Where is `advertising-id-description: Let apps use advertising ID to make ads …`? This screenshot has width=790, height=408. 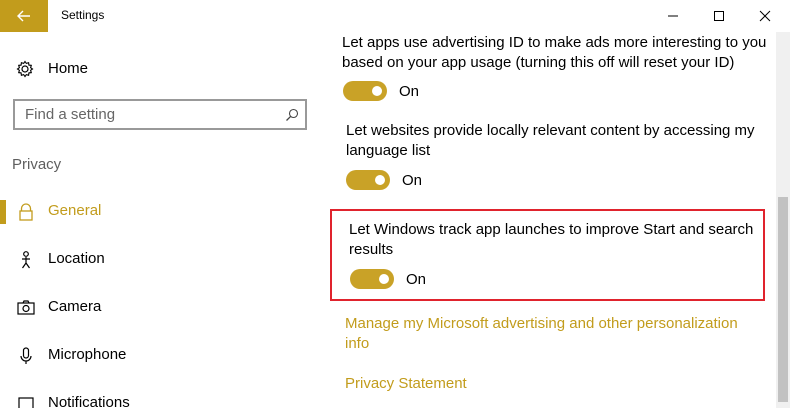
advertising-id-description: Let apps use advertising ID to make ads … is located at coordinates (554, 52).